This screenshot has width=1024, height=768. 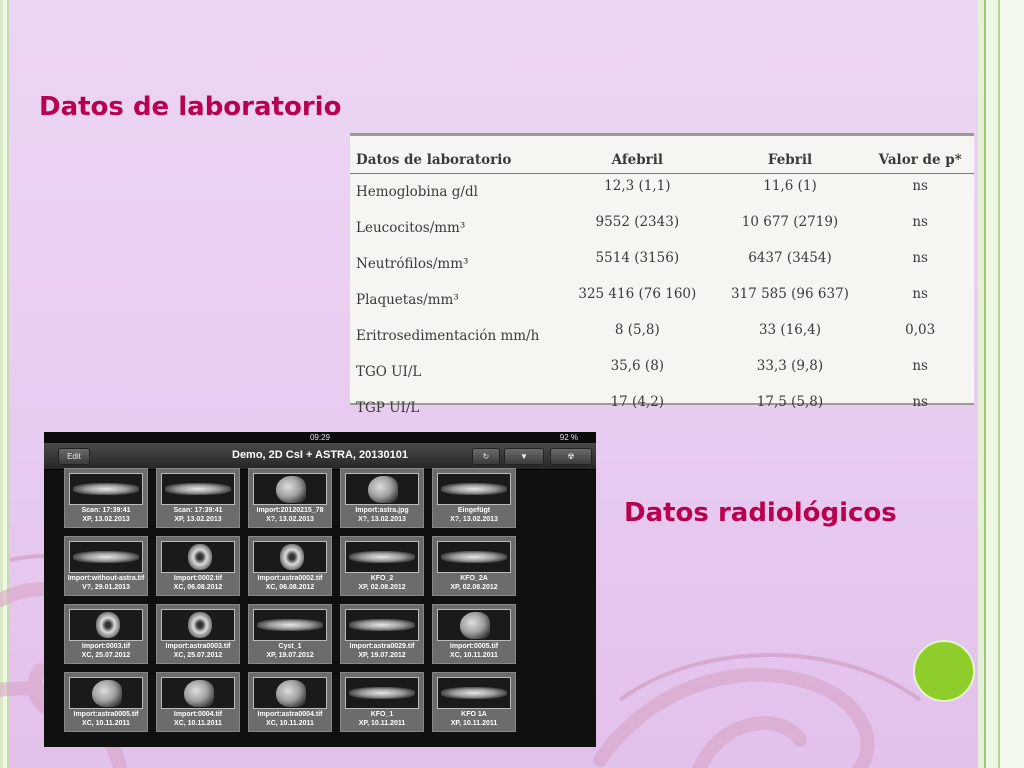 What do you see at coordinates (474, 510) in the screenshot?
I see `thumbnail-name: Eingefügt` at bounding box center [474, 510].